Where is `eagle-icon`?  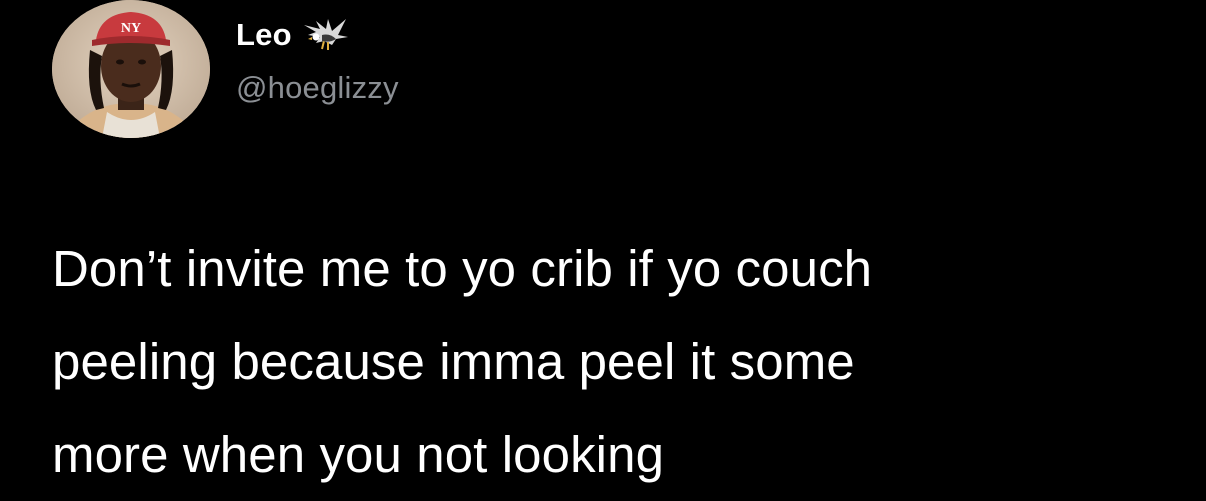 eagle-icon is located at coordinates (326, 34).